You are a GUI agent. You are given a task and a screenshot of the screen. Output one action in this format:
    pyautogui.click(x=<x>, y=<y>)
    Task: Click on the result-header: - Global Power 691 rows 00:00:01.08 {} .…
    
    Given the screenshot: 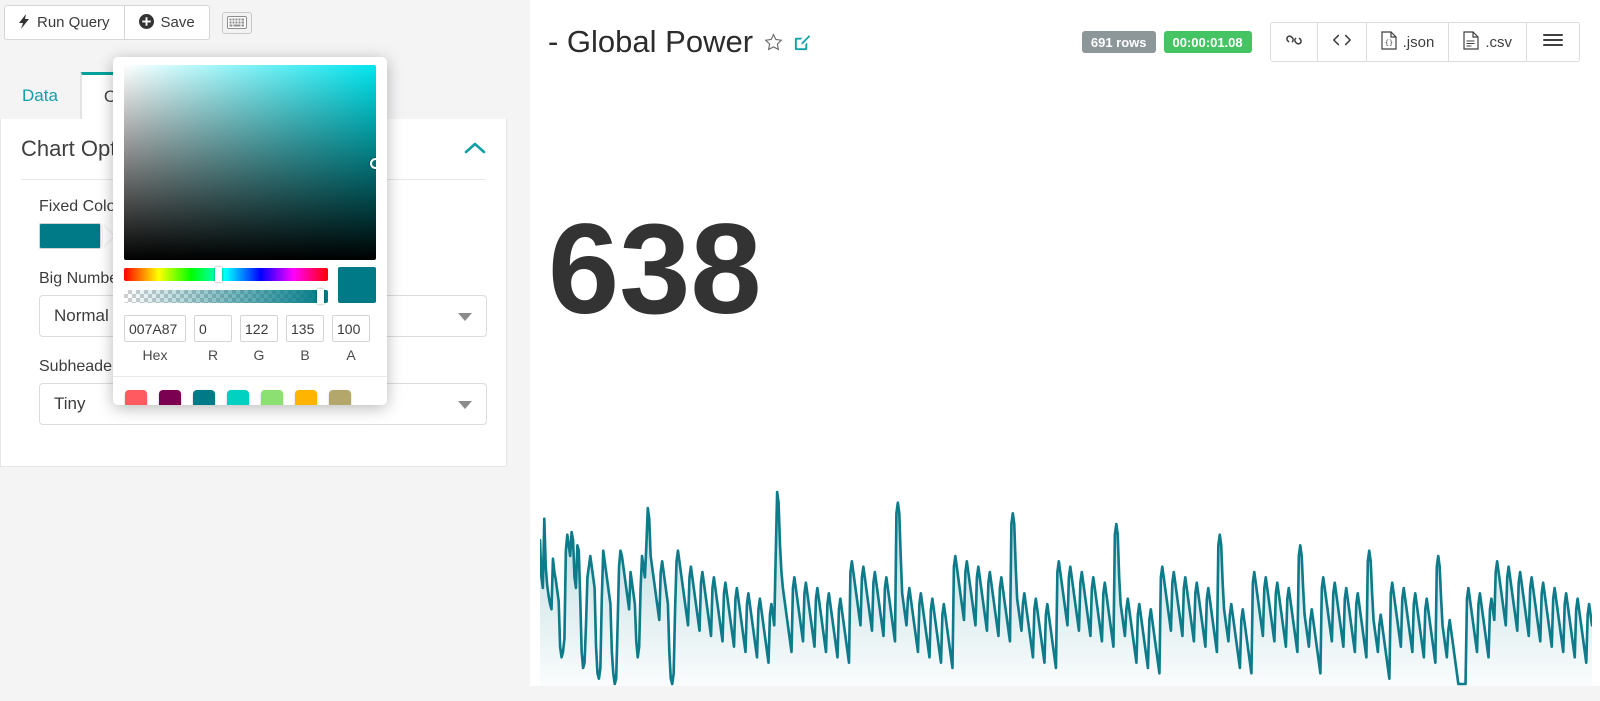 What is the action you would take?
    pyautogui.click(x=1065, y=46)
    